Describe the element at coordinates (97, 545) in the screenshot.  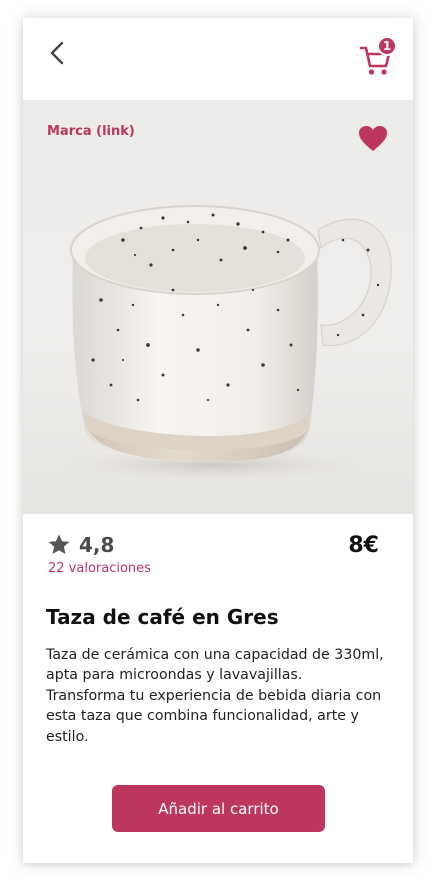
I see `rating-value: 4,8` at that location.